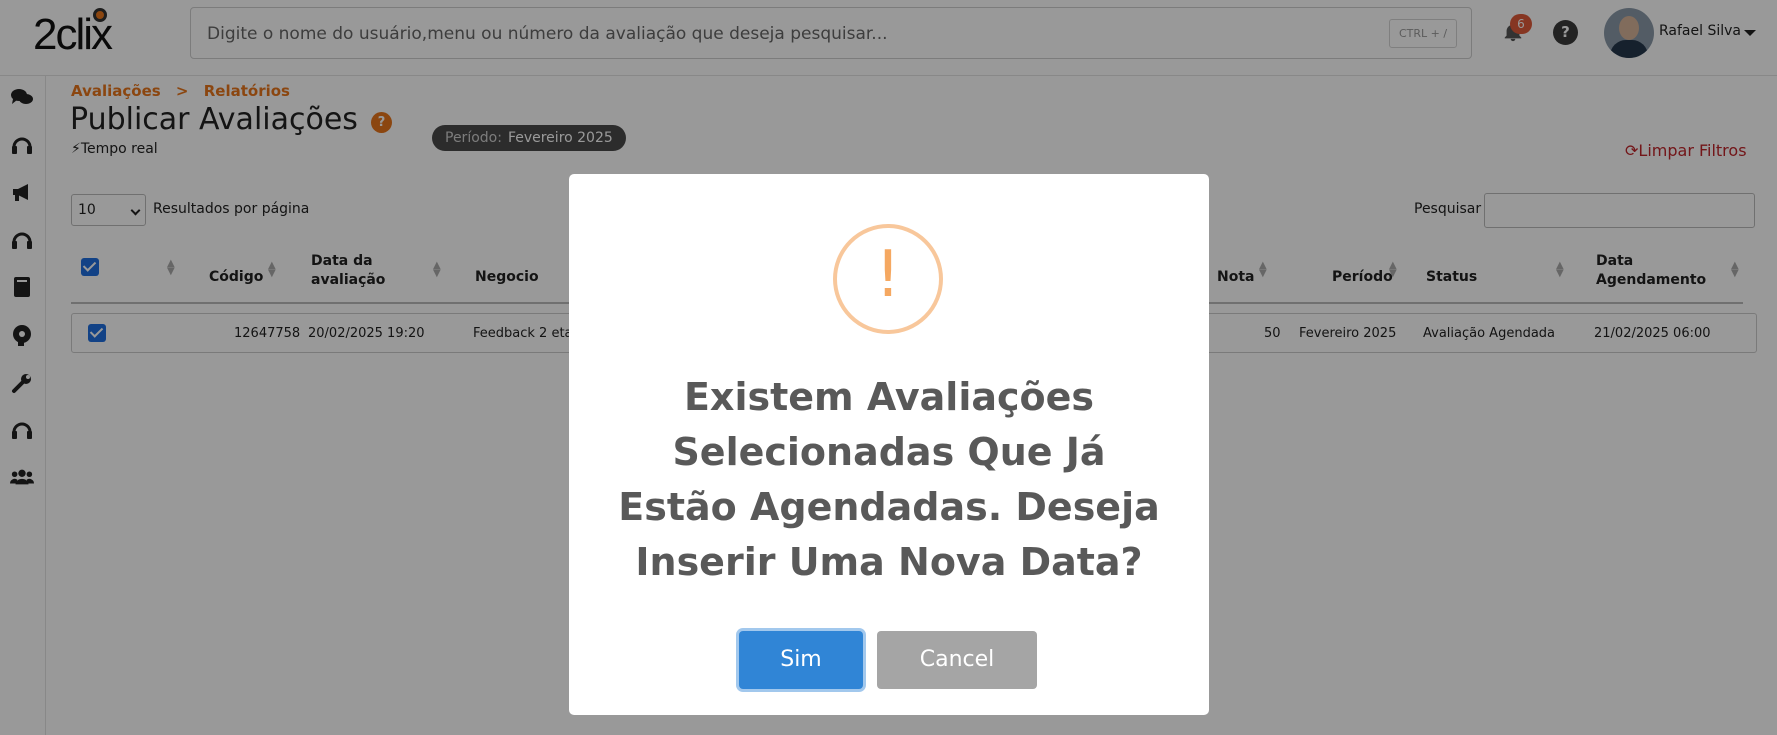 The image size is (1777, 735). Describe the element at coordinates (801, 660) in the screenshot. I see `confirm-button: Sim` at that location.